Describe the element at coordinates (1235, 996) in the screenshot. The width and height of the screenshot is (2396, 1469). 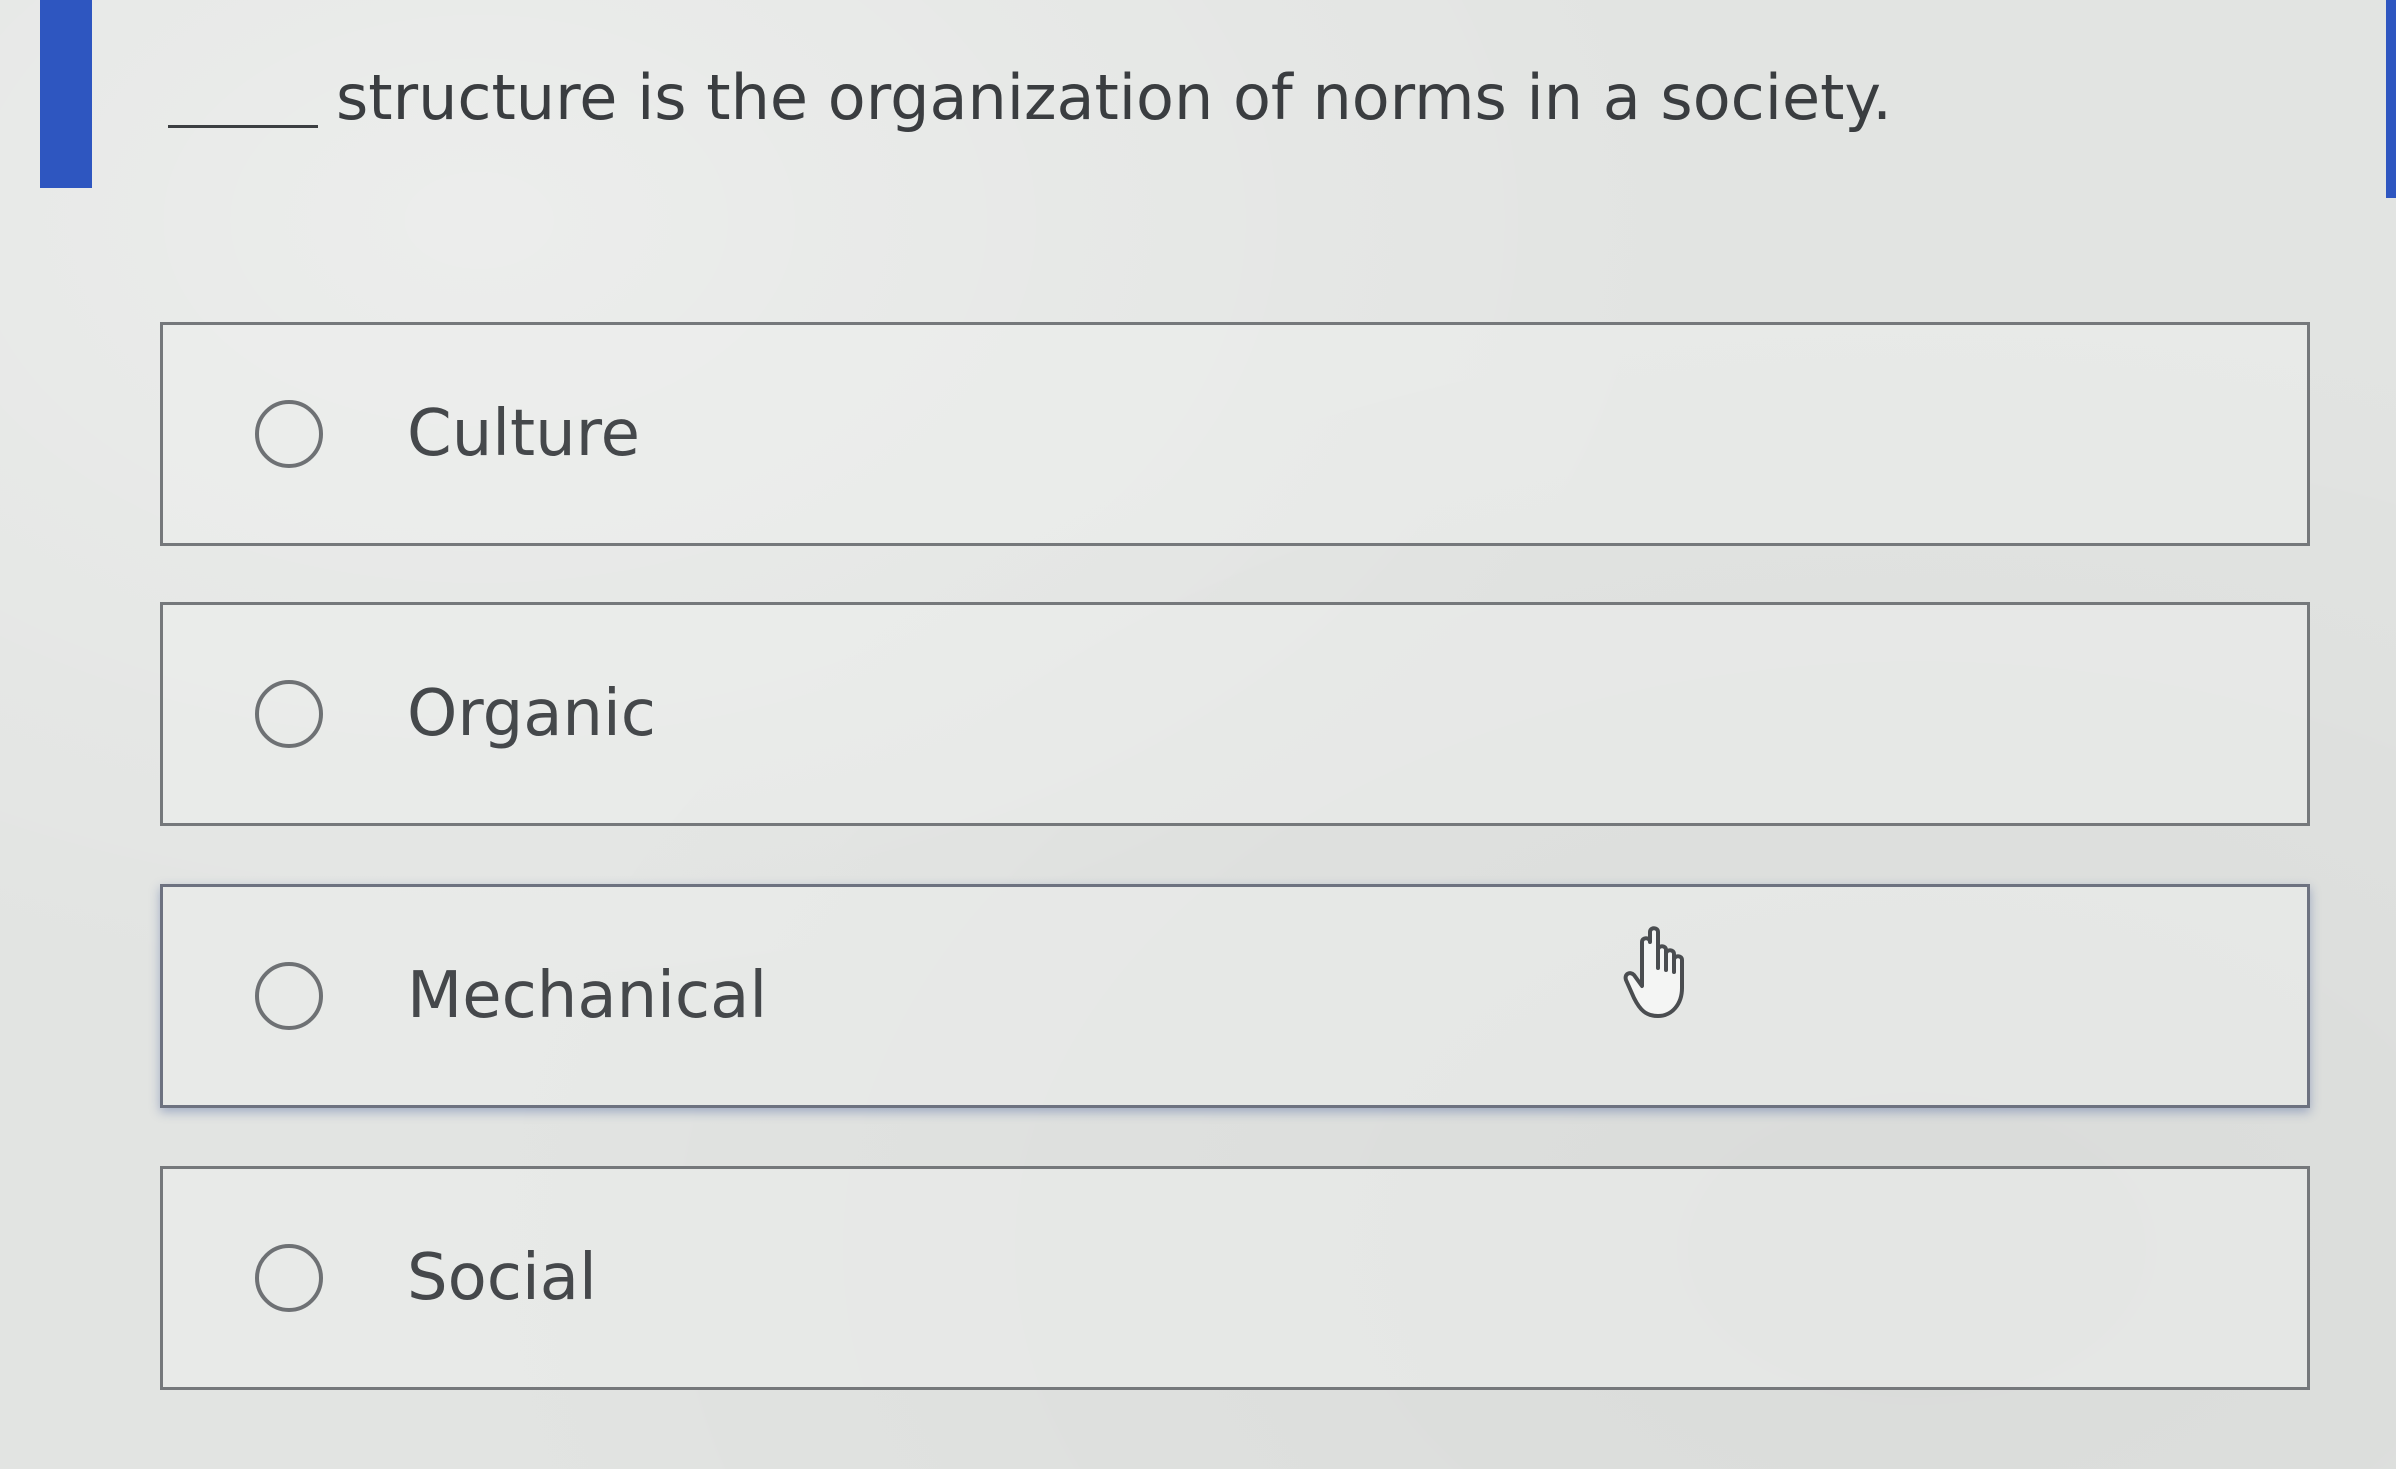
I see `answer-option-mechanical: Mechanical` at that location.